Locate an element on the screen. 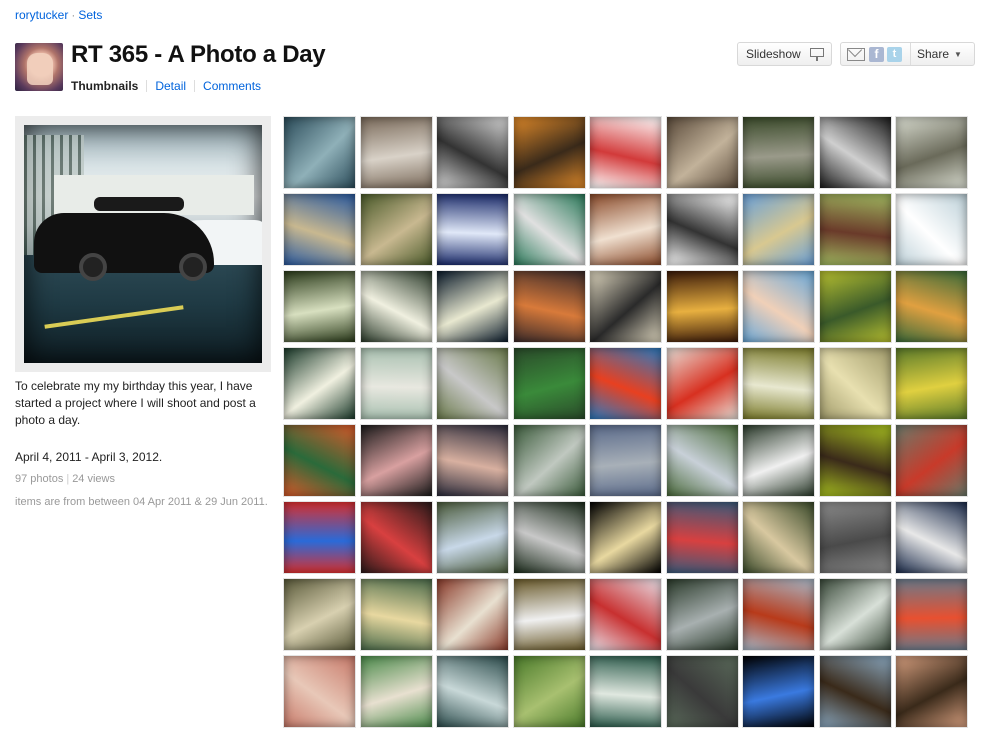  primary-photo-image is located at coordinates (143, 244).